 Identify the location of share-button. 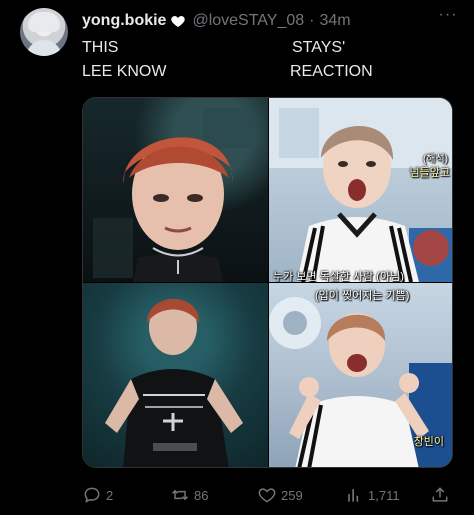
(440, 495).